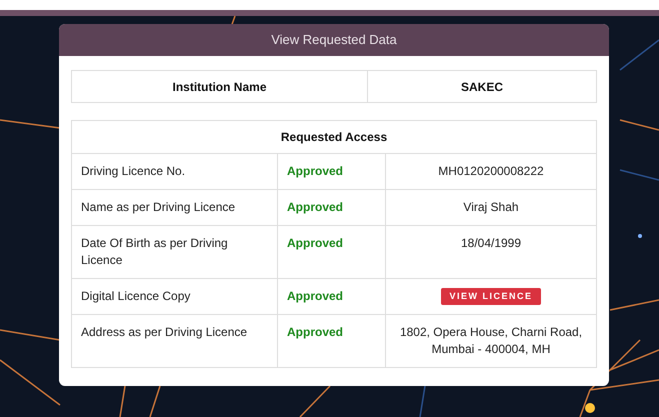 The image size is (659, 417). I want to click on table-cell: Institution Name, so click(220, 86).